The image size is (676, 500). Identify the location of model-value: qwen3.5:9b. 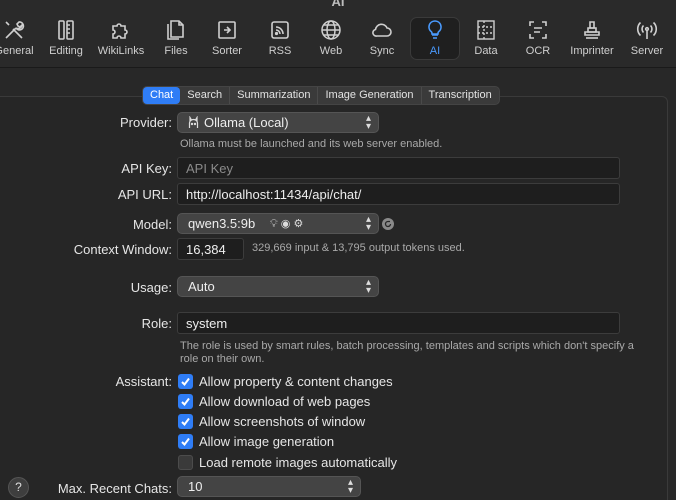
(222, 223).